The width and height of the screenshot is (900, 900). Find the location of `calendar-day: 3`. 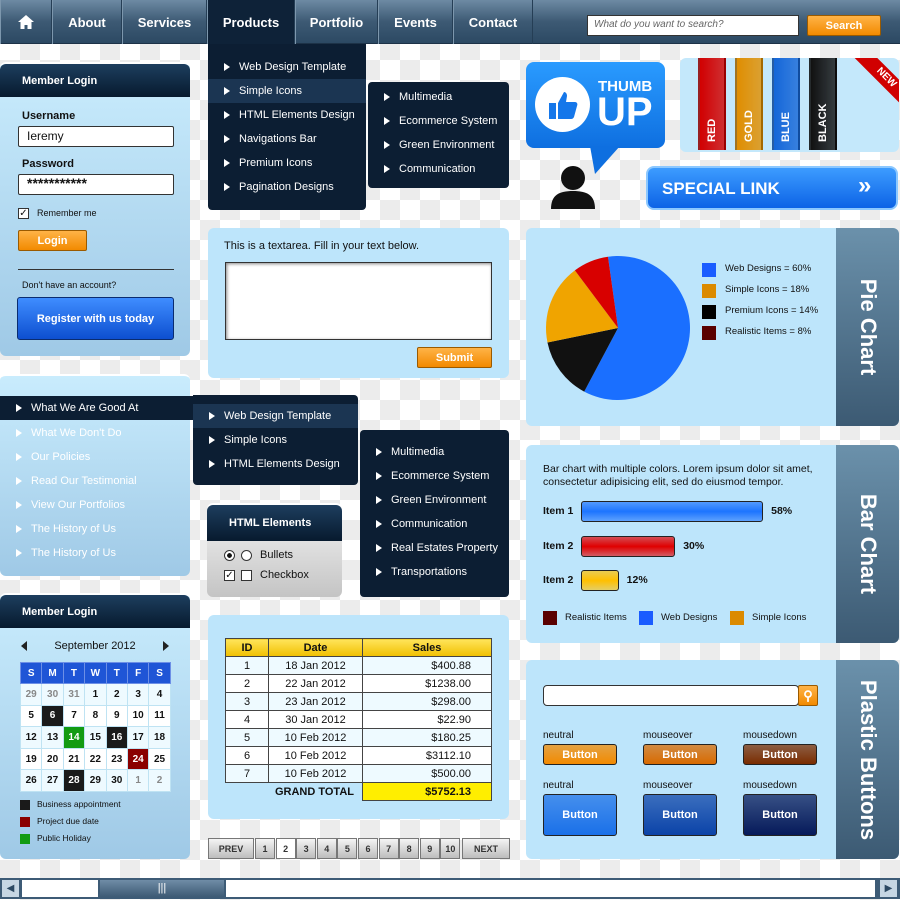

calendar-day: 3 is located at coordinates (138, 694).